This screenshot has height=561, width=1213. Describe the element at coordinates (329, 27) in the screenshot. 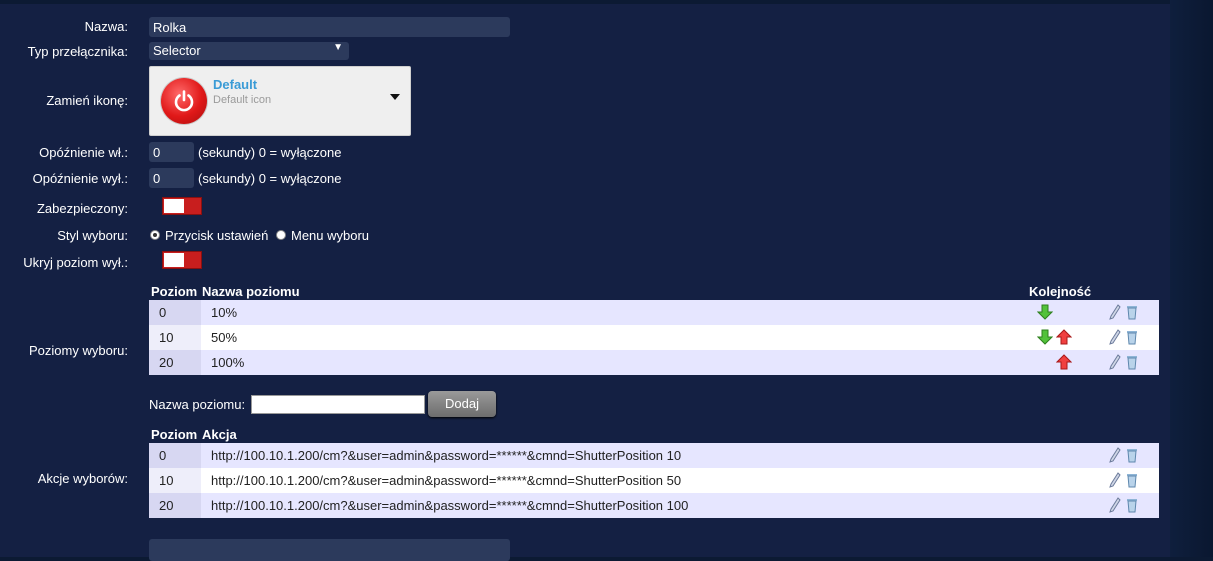

I see `name-input` at that location.